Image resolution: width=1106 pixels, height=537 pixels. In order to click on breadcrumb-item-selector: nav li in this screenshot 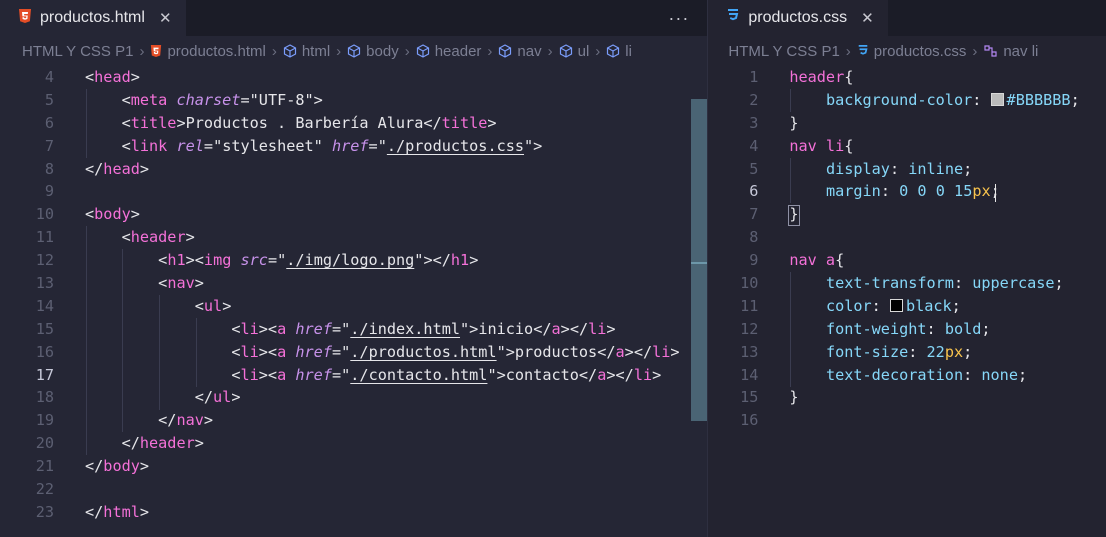, I will do `click(1010, 51)`.